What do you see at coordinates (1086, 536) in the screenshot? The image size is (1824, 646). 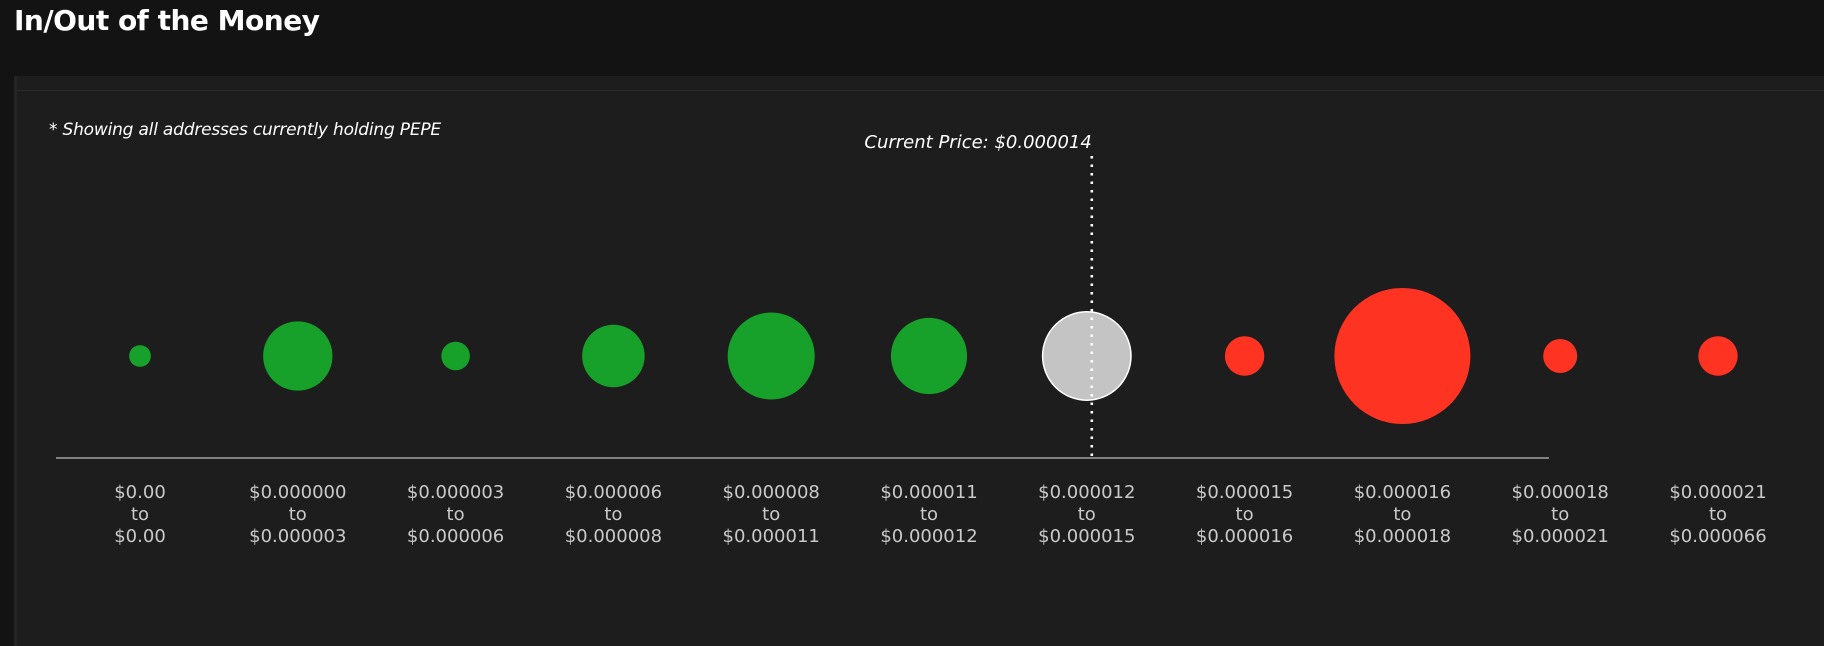 I see `tick-label-6-to: $0.000015` at bounding box center [1086, 536].